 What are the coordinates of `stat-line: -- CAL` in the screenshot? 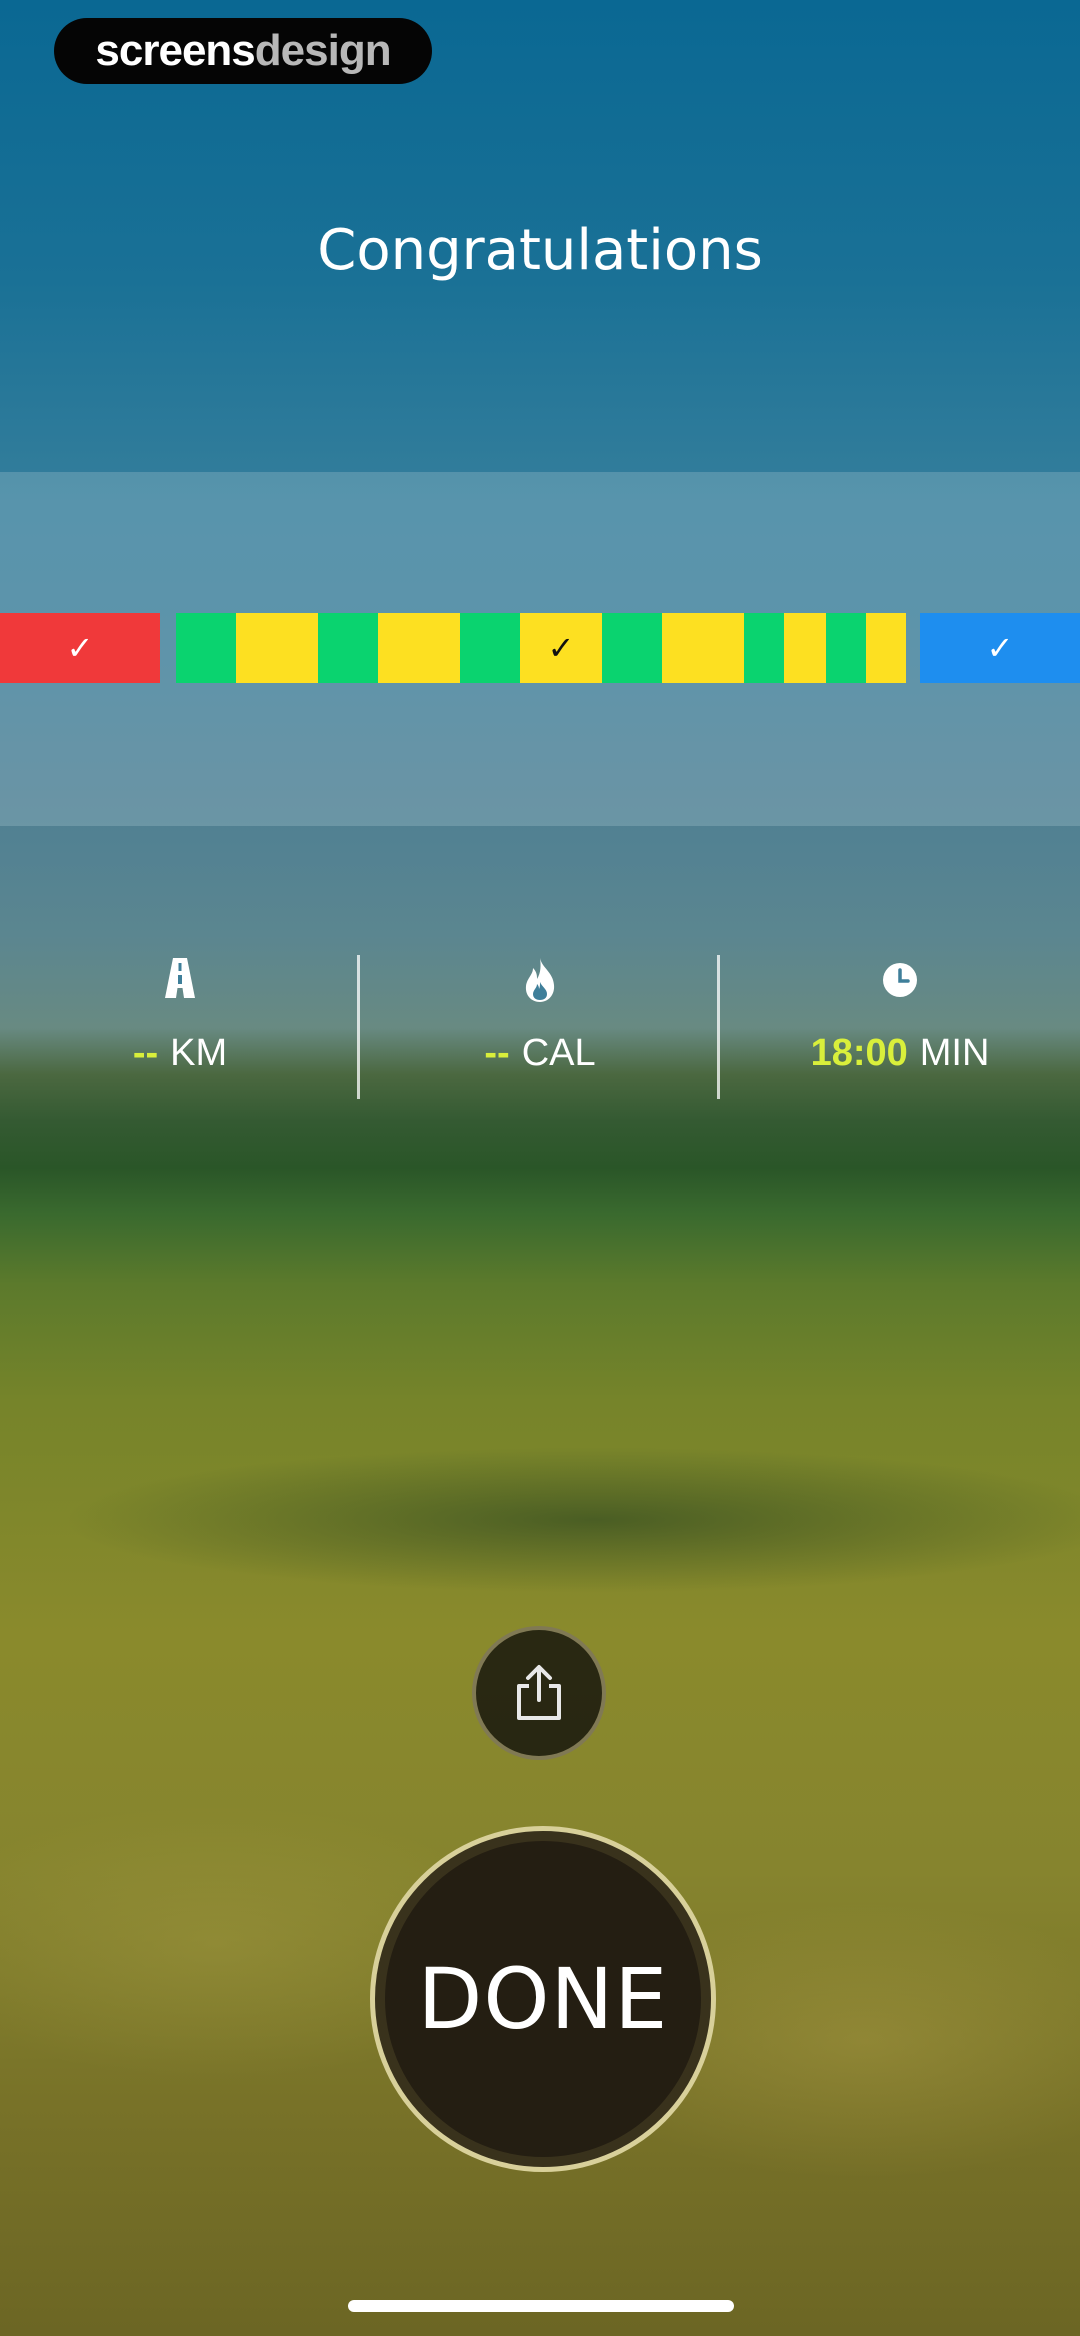 It's located at (540, 1053).